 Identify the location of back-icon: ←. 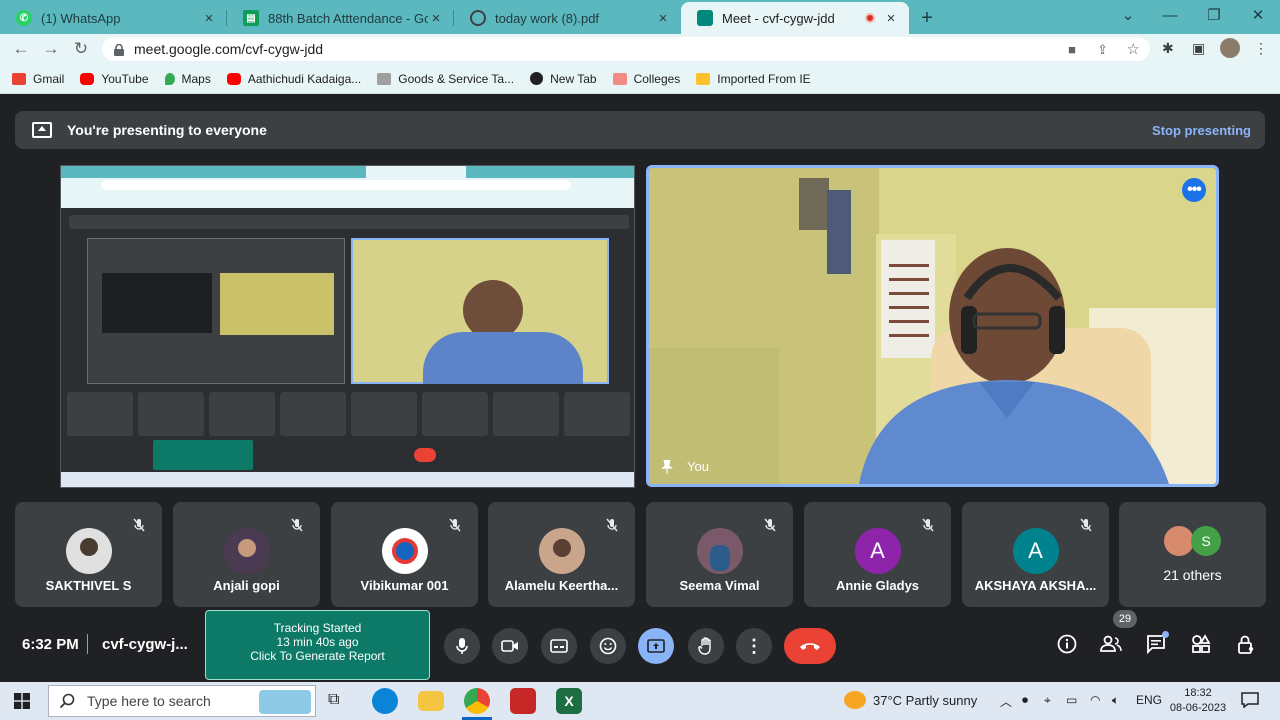
(21, 49).